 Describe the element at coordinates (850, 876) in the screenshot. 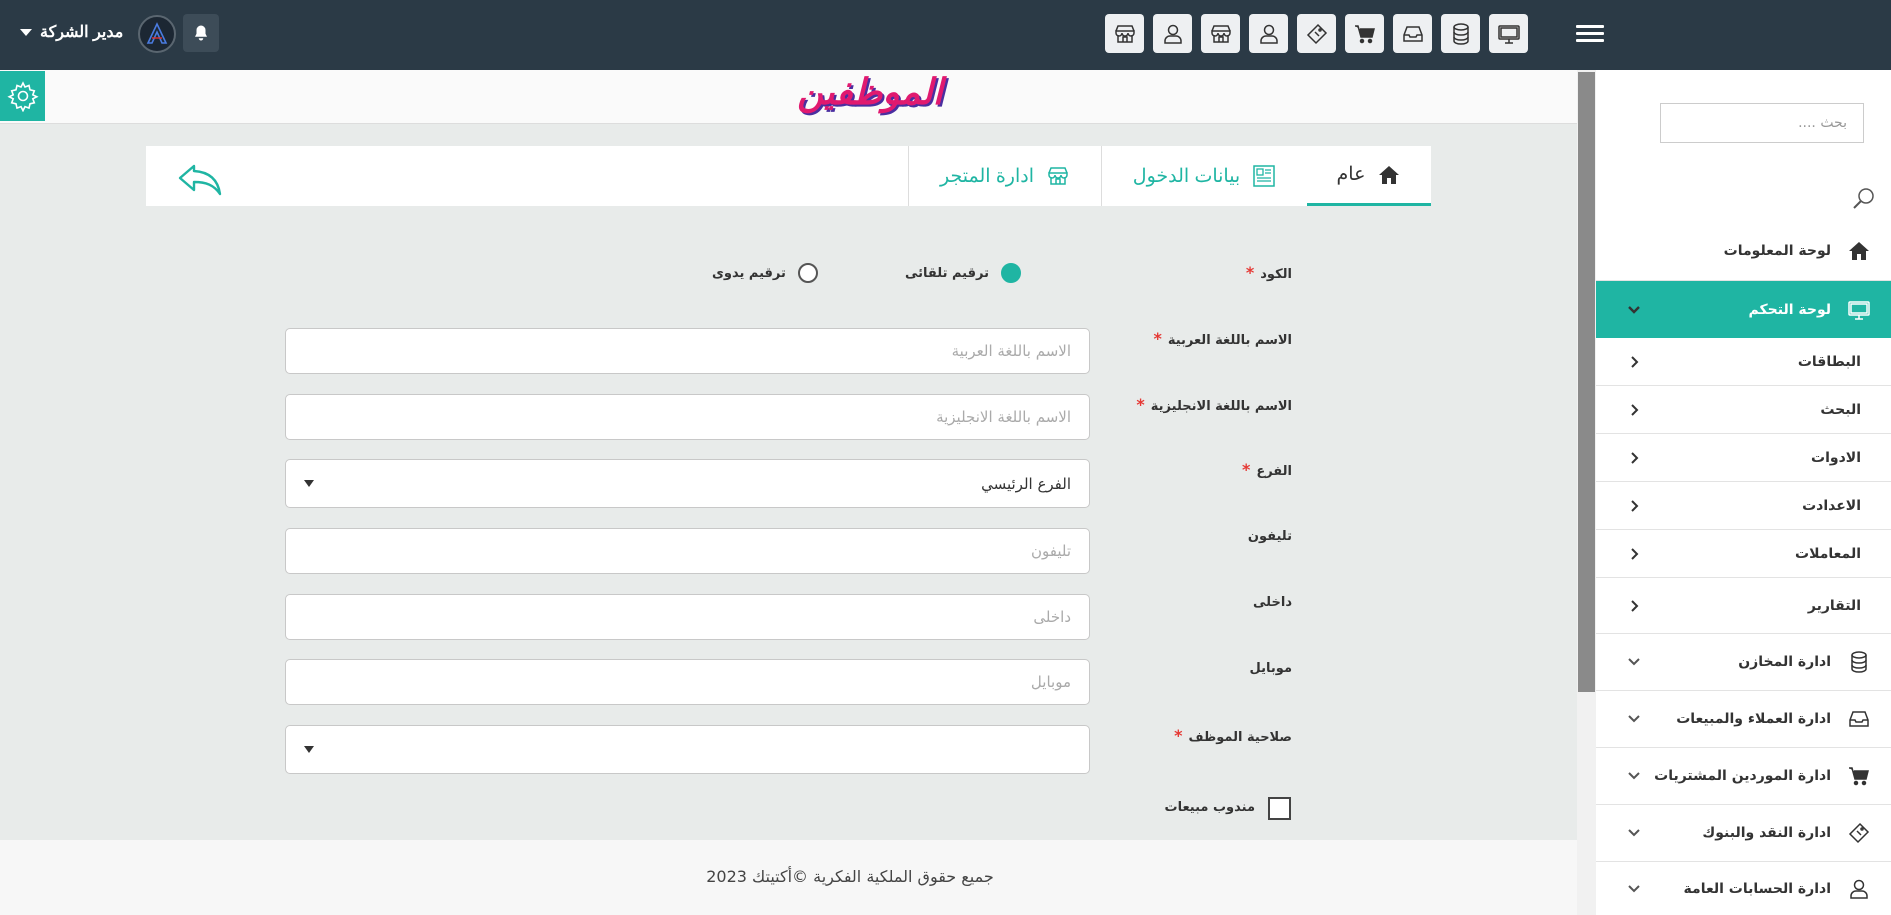

I see `copyright-text: جميع حقوق الملكية الفكرية ©أكتيتك 2023` at that location.